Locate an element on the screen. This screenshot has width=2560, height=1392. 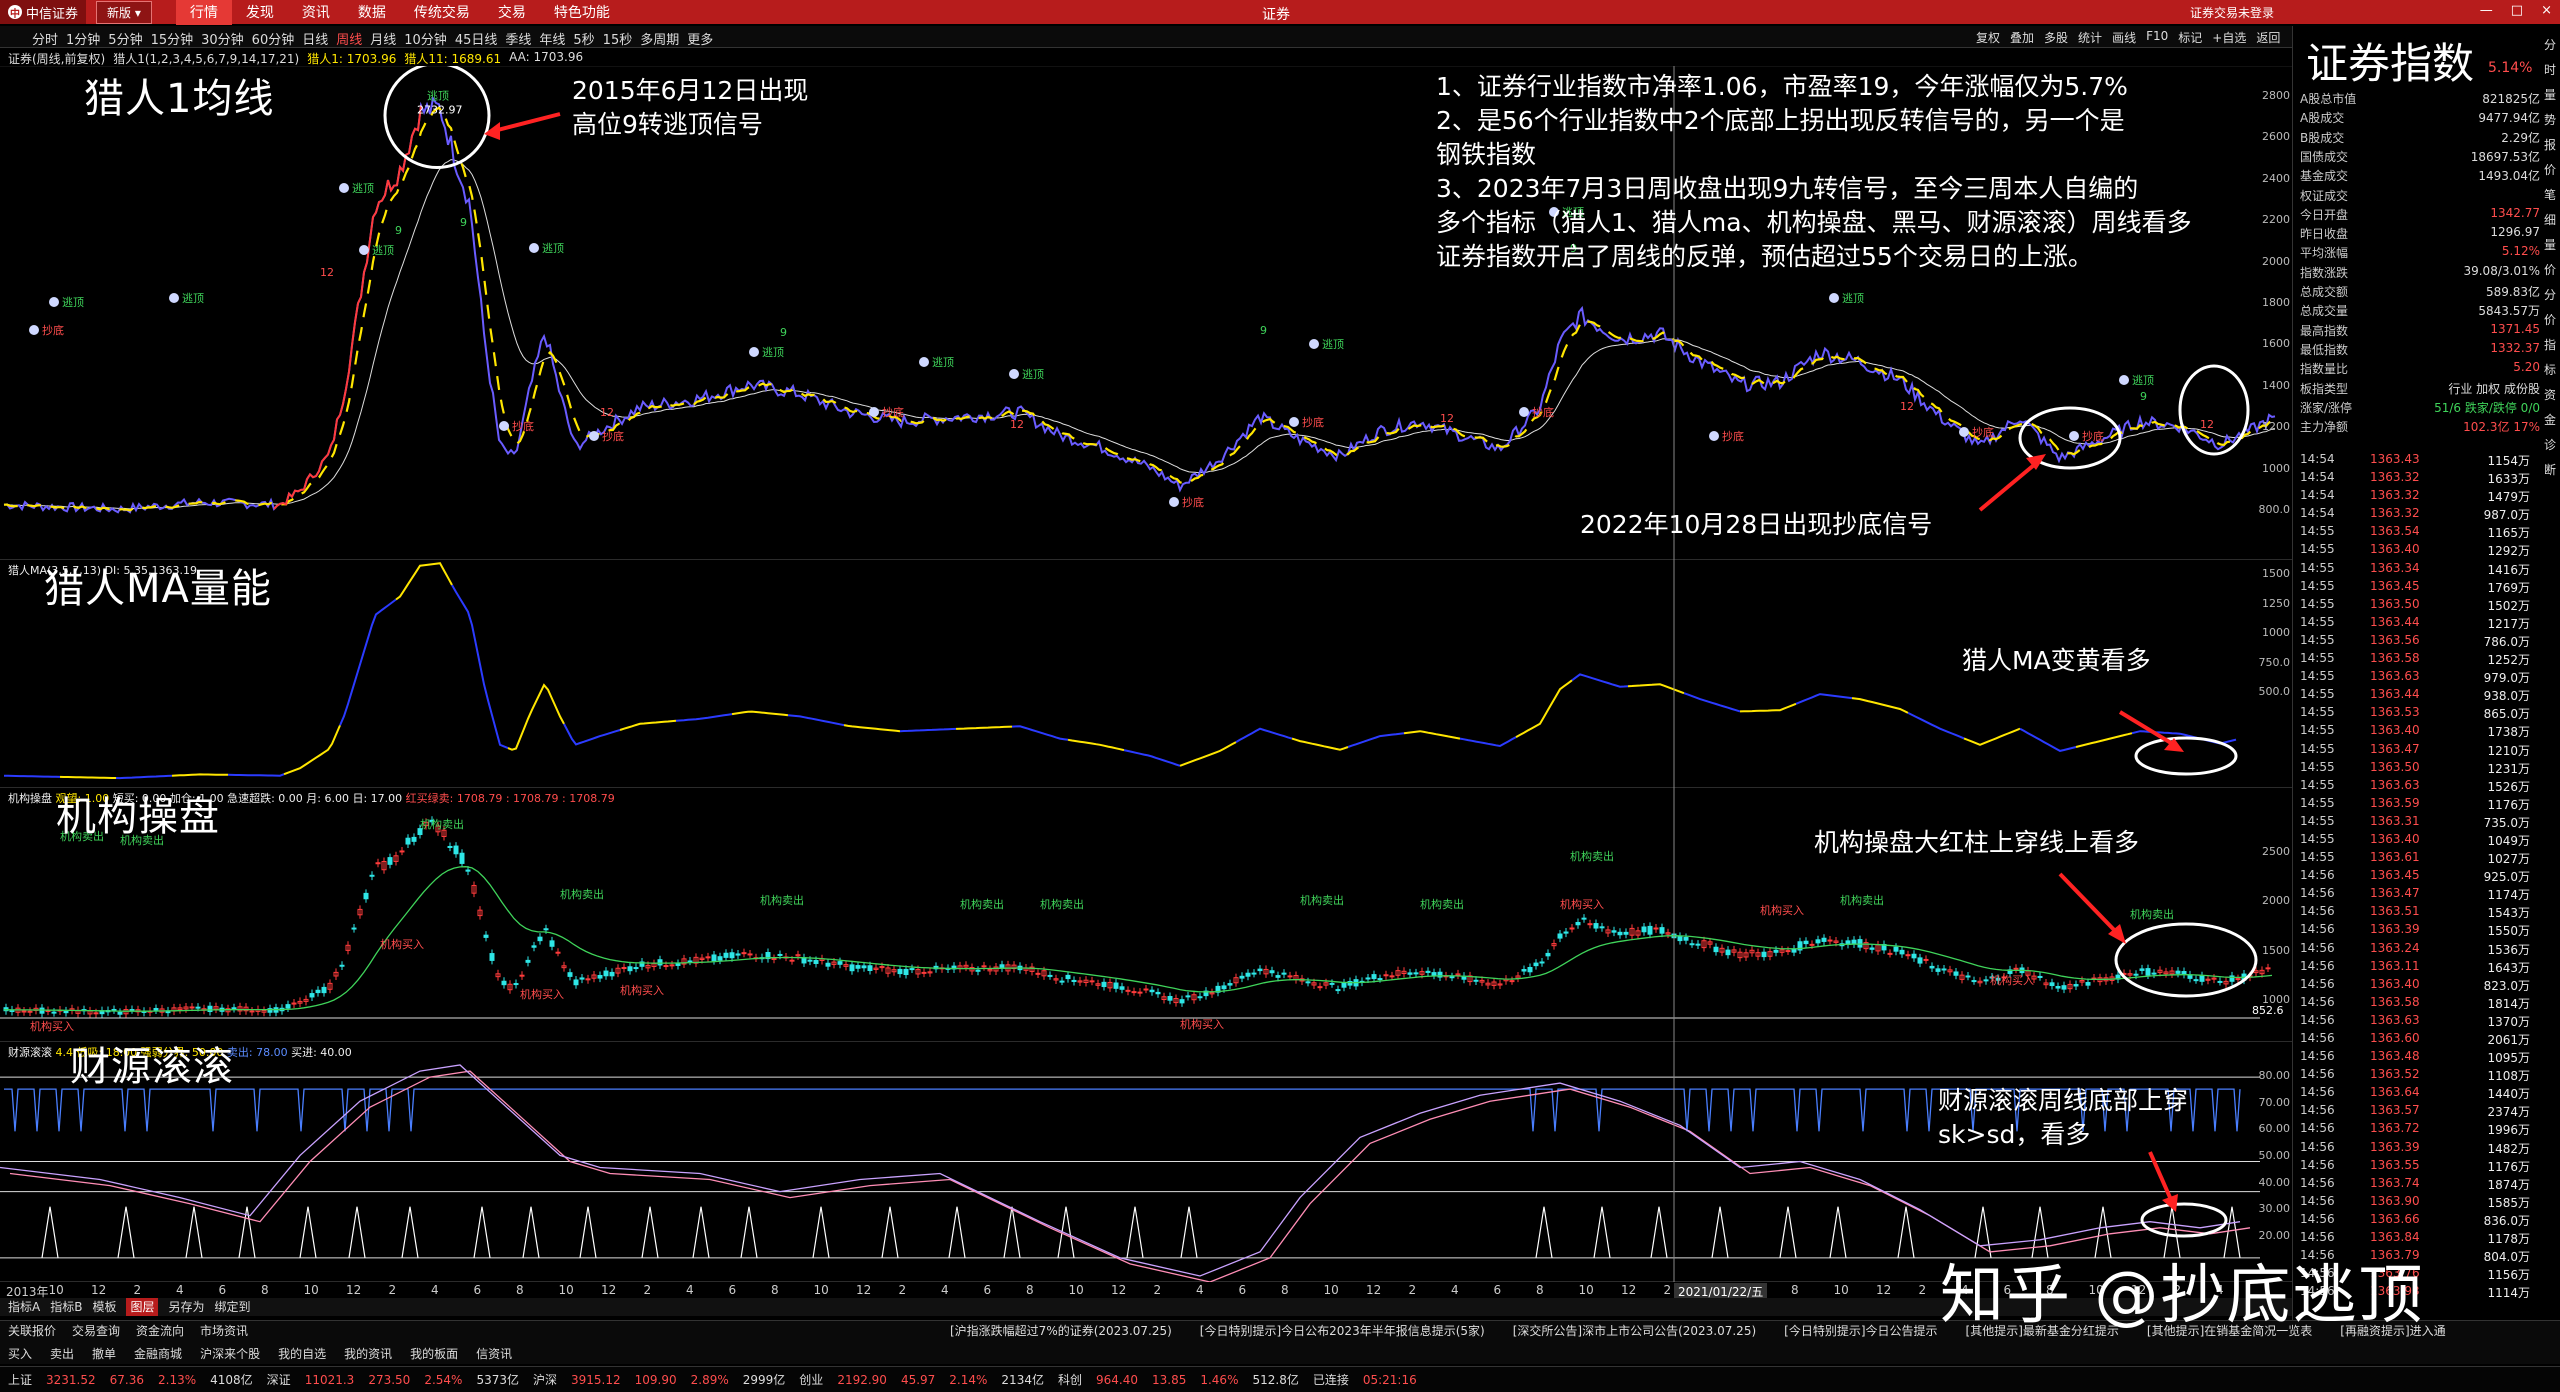
indicator-tab-2: 模板 is located at coordinates (104, 1307).